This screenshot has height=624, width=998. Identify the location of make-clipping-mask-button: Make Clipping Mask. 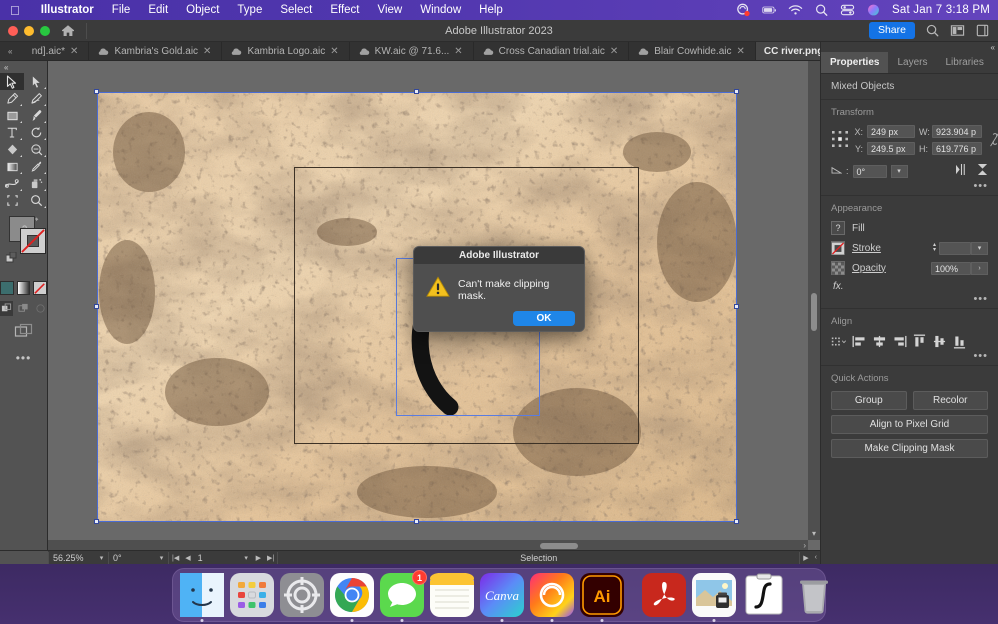
(909, 448).